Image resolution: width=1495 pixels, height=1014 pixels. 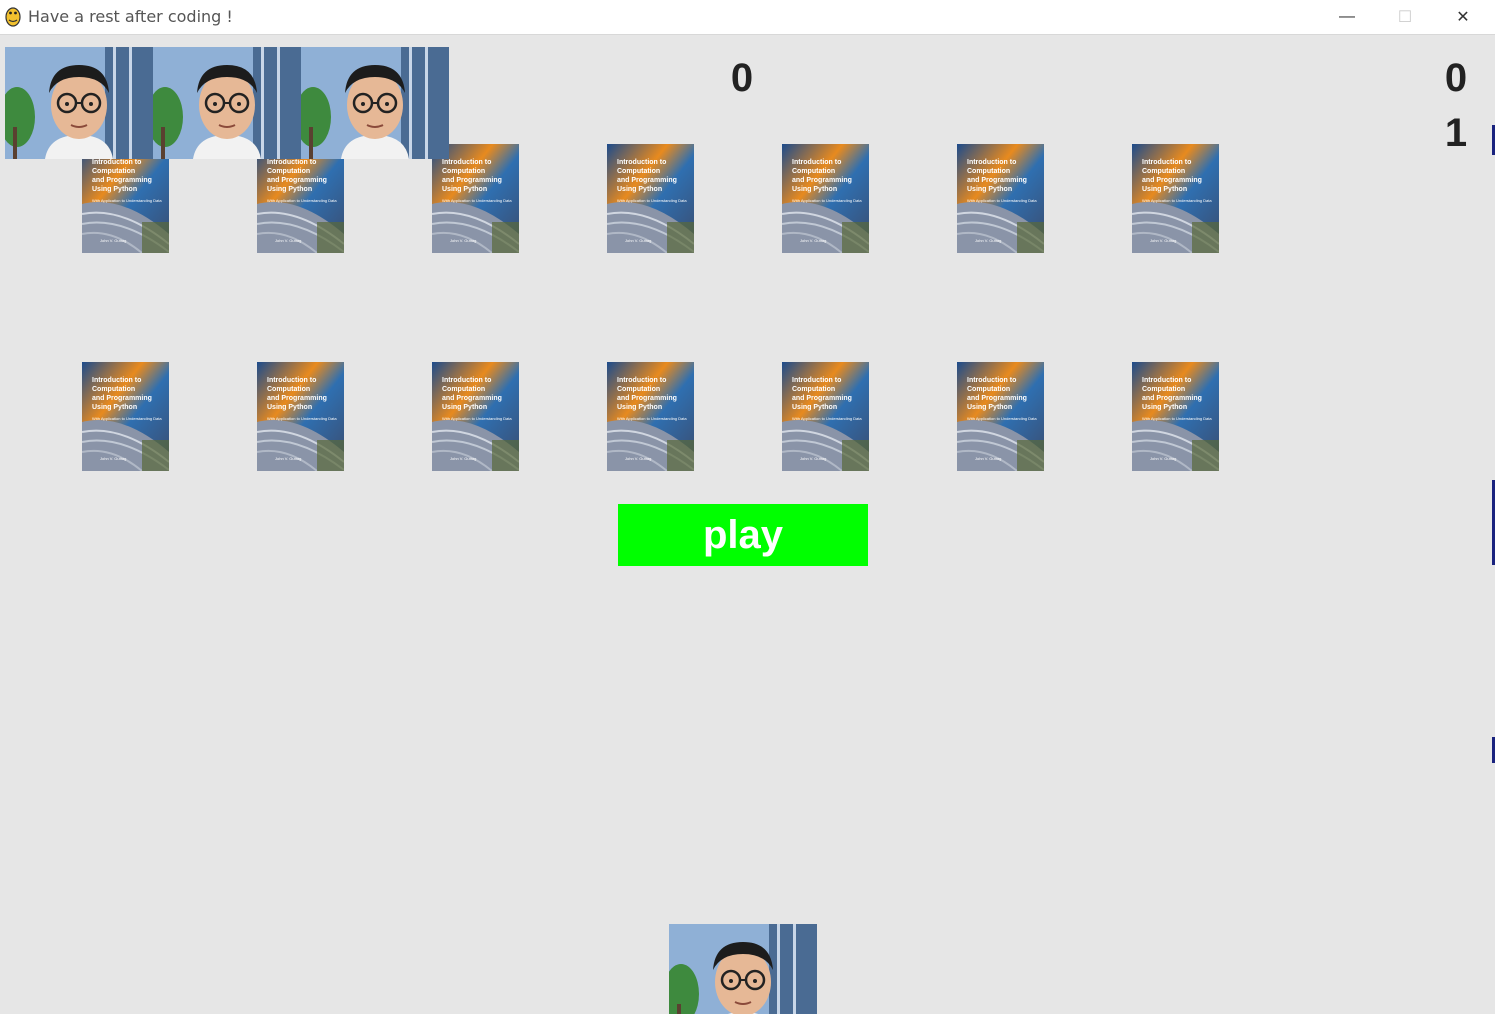 I want to click on play-button: play, so click(x=743, y=535).